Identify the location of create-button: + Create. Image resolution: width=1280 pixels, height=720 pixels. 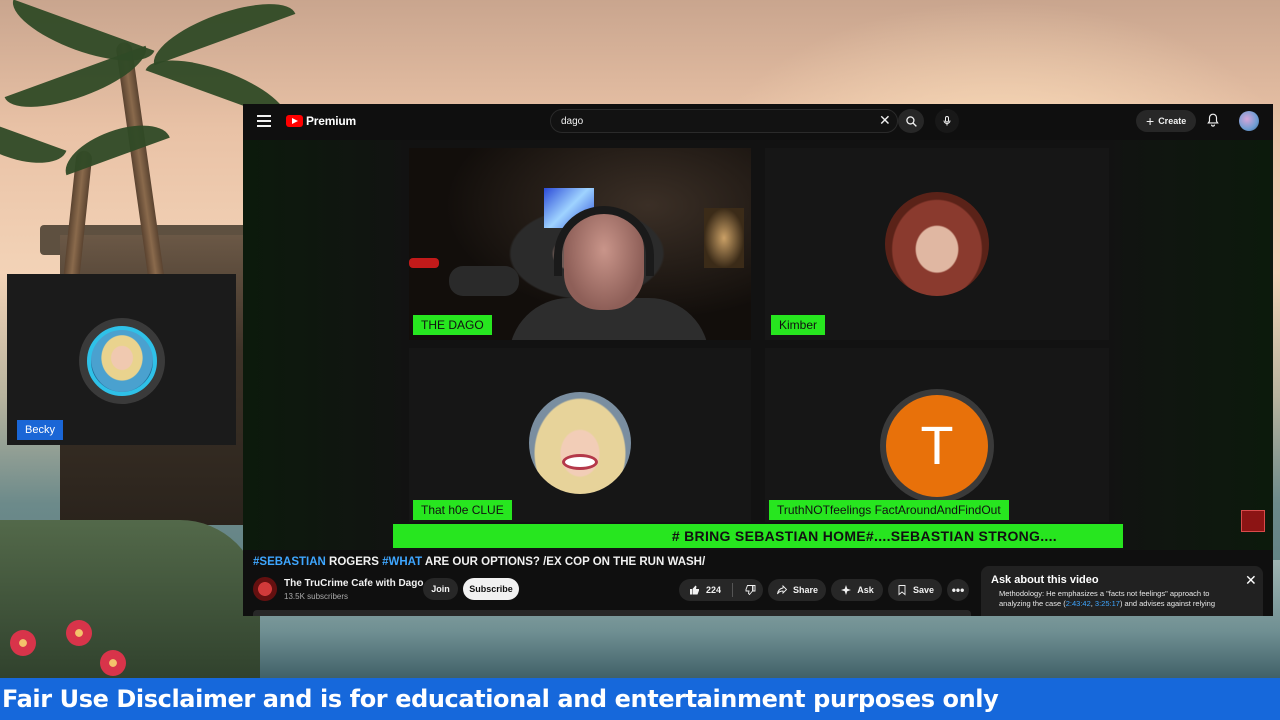
(1166, 121).